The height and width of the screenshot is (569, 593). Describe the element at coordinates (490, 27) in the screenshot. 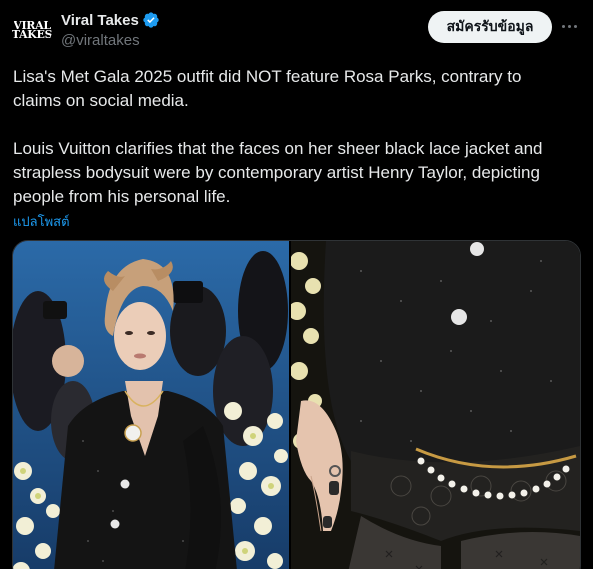

I see `subscribe-button: สมัครรับข้อมูล` at that location.